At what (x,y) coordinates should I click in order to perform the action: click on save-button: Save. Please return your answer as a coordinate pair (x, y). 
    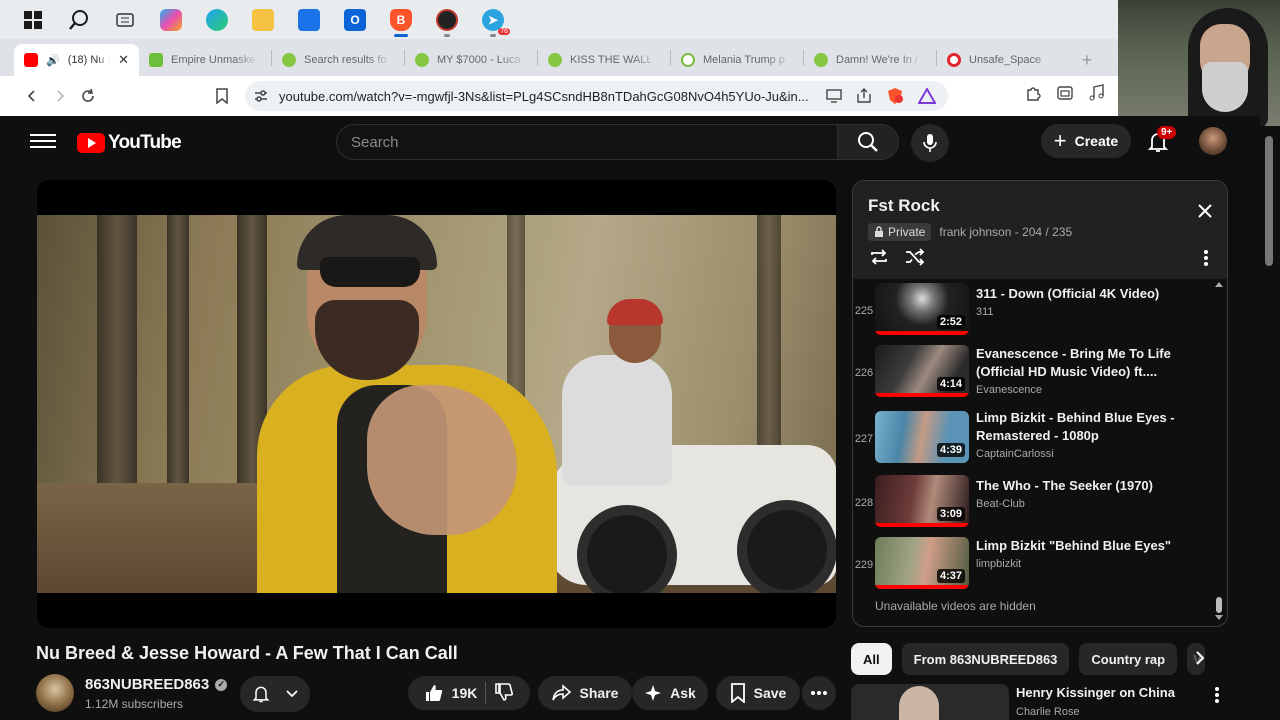
    Looking at the image, I should click on (758, 693).